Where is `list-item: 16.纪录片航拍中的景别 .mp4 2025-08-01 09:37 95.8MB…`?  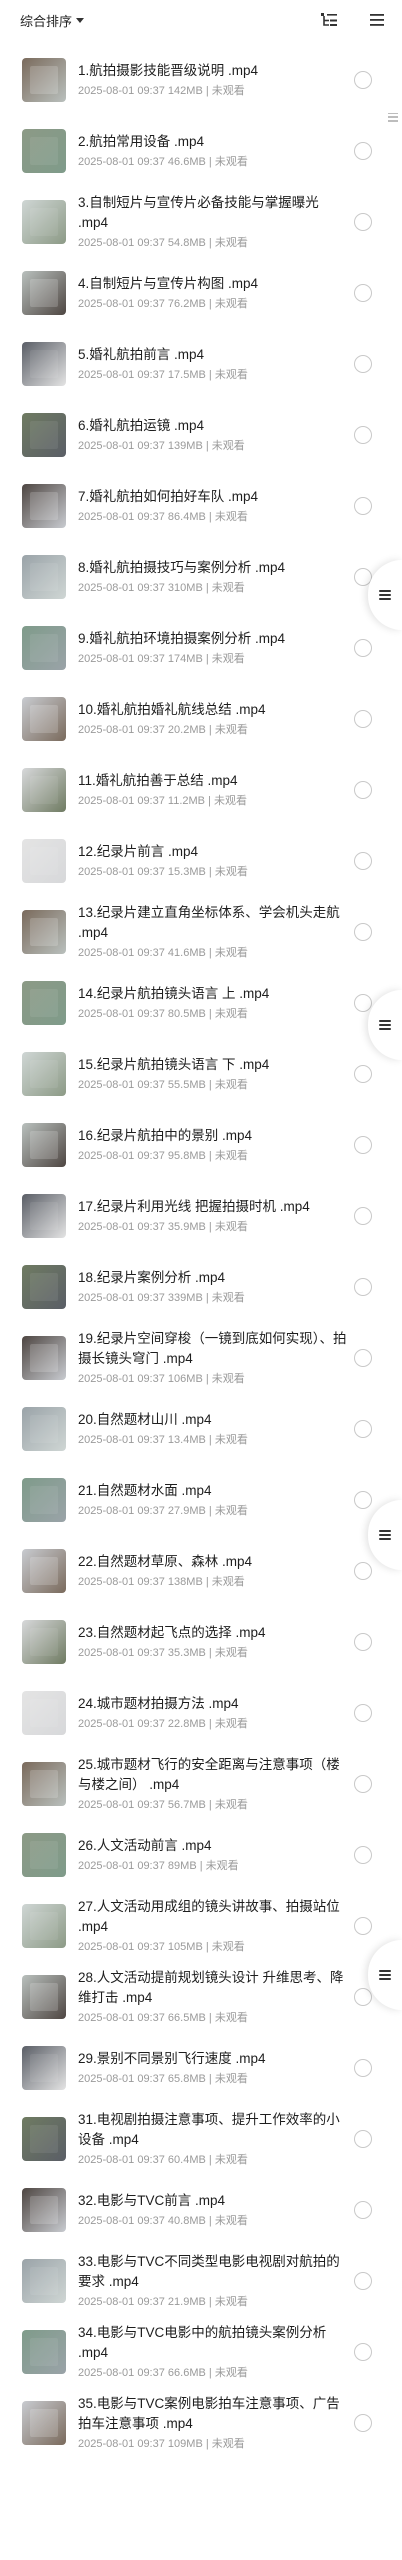
list-item: 16.纪录片航拍中的景别 .mp4 2025-08-01 09:37 95.8MB… is located at coordinates (201, 1144).